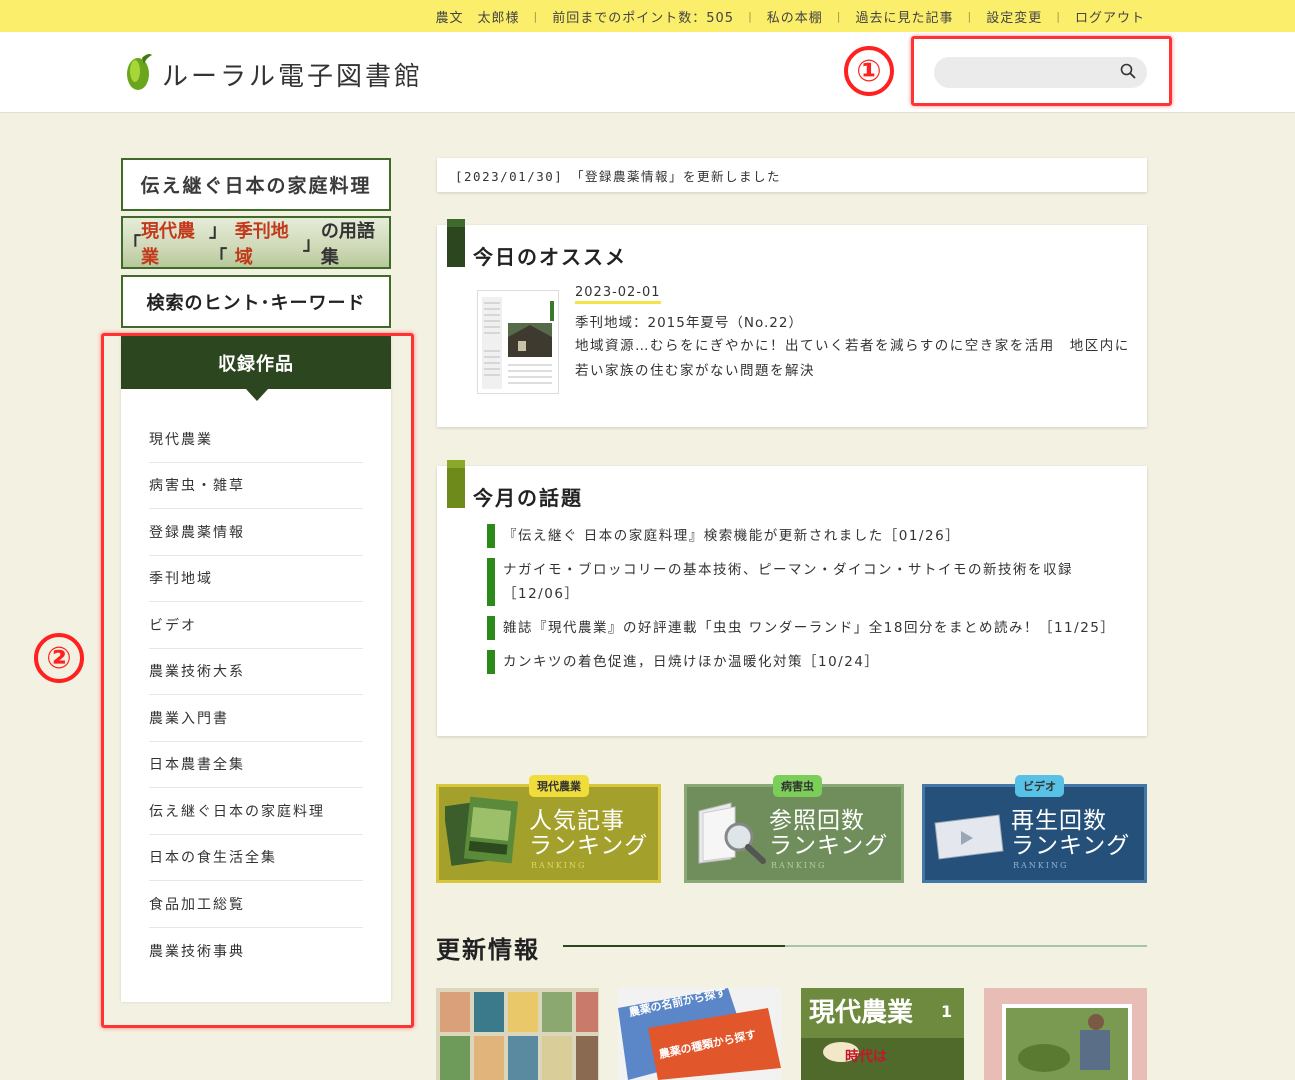 This screenshot has height=1080, width=1295. What do you see at coordinates (869, 71) in the screenshot?
I see `annotation-marker-1: ①` at bounding box center [869, 71].